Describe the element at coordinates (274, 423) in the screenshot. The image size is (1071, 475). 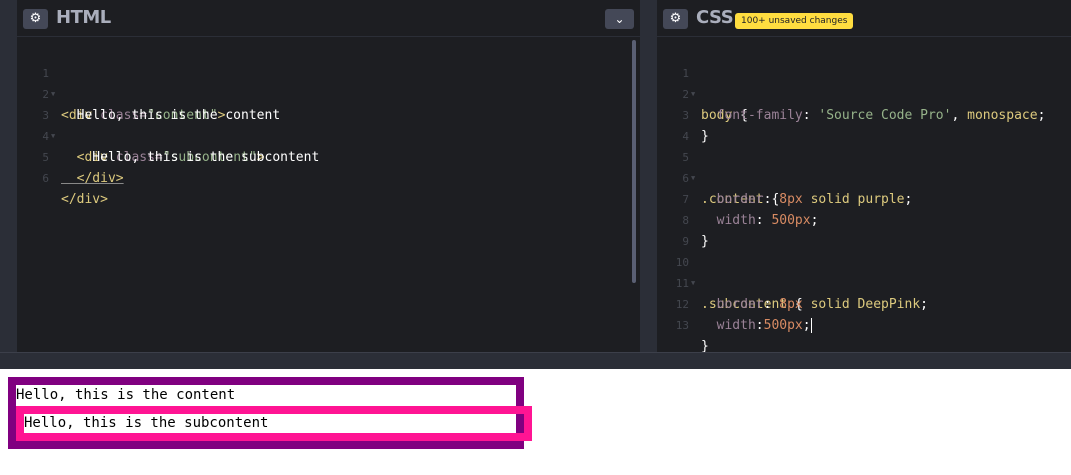
I see `subcontent-box: Hello, this is the subcontent` at that location.